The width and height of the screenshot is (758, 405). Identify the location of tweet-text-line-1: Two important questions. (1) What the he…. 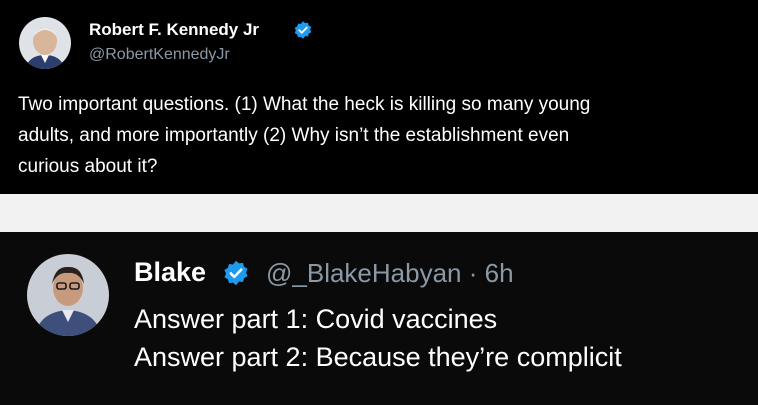
(304, 104).